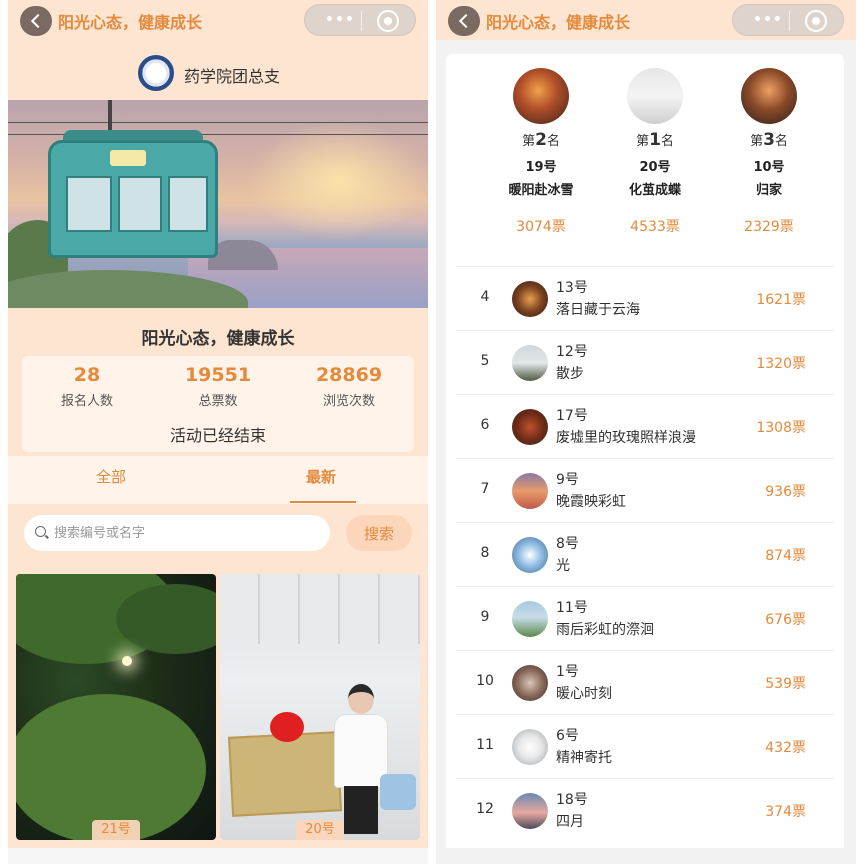 The width and height of the screenshot is (864, 864). I want to click on rank-position: 7, so click(485, 489).